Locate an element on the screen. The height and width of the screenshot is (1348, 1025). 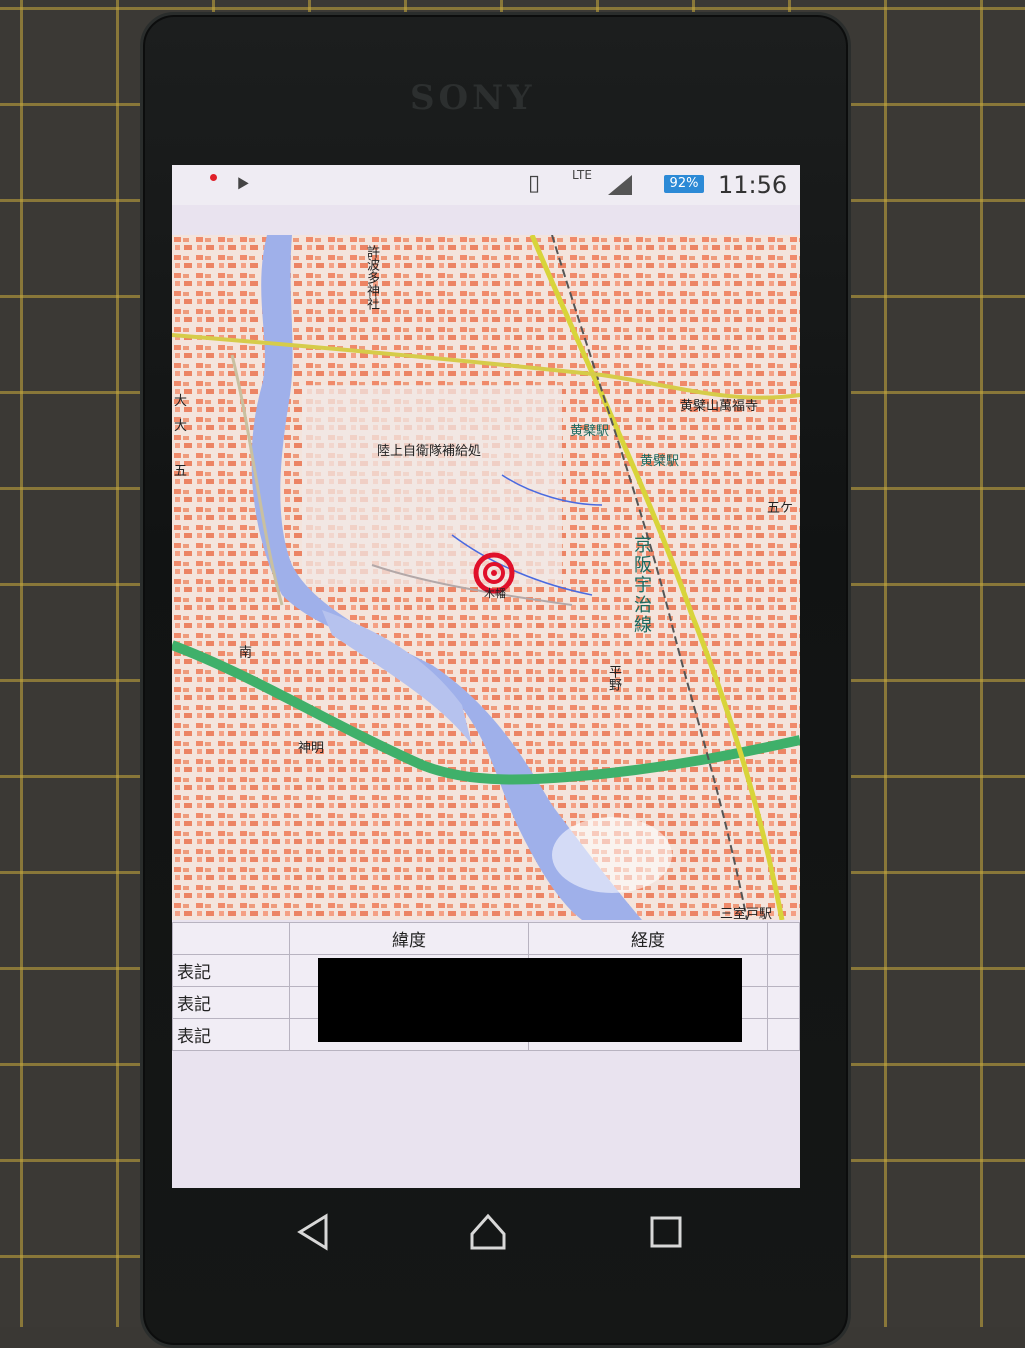
map-label-obaku-station-2: 黄檗駅 is located at coordinates (660, 461).